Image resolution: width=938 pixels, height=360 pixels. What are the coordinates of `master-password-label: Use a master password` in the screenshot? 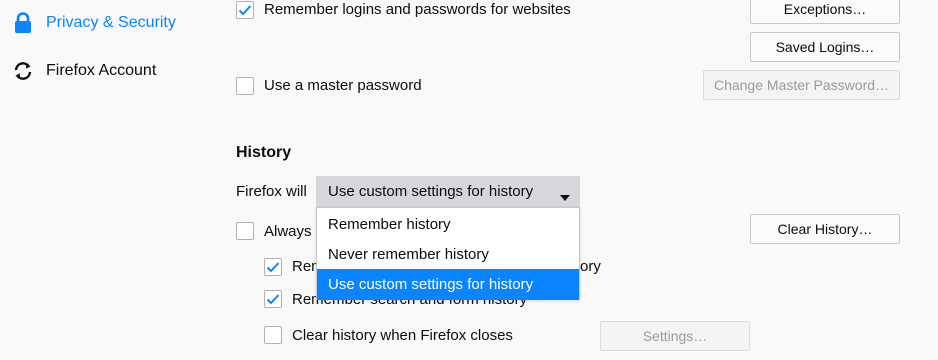 It's located at (343, 85).